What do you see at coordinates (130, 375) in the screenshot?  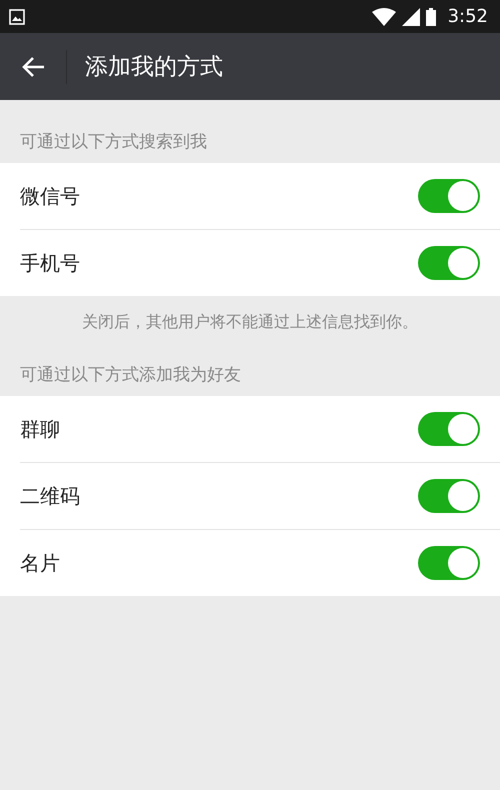 I see `section-heading: 可通过以下方式添加我为好友` at bounding box center [130, 375].